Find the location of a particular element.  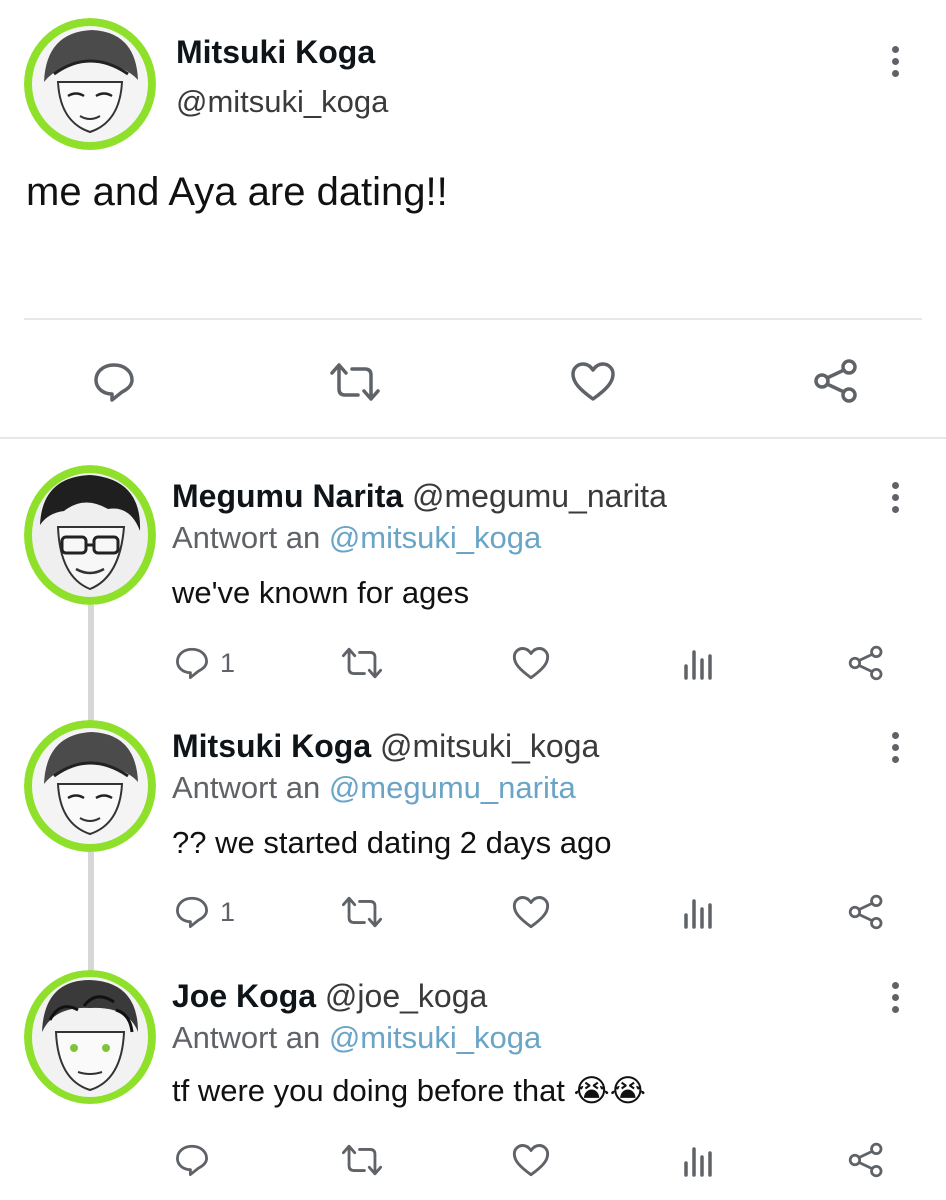

reply-header: Joe Koga @joe_koga is located at coordinates (329, 996).